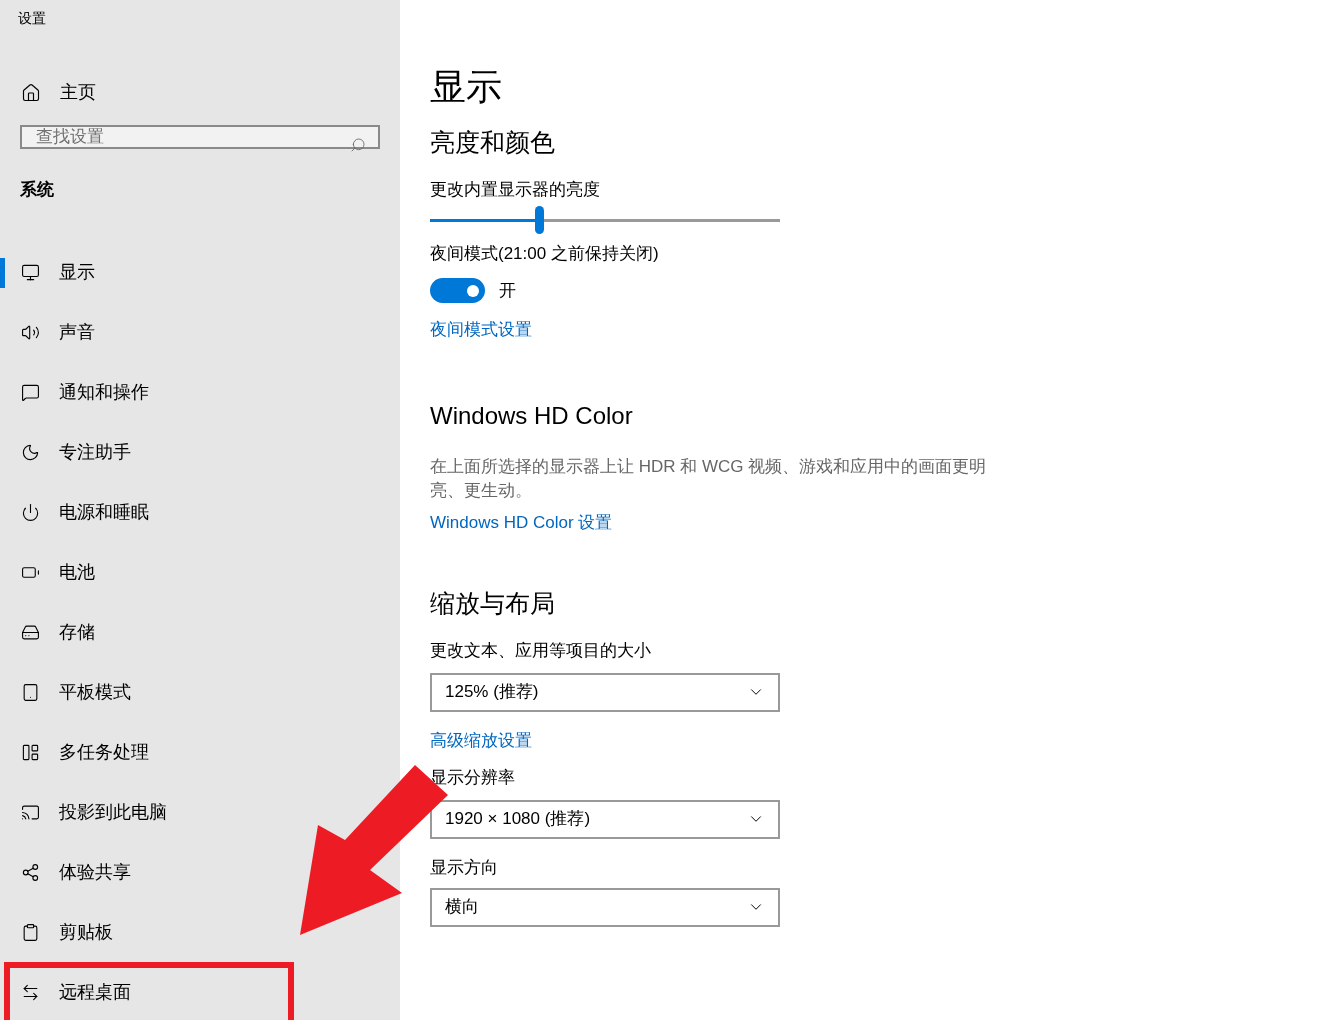  I want to click on section-heading: 系统, so click(37, 190).